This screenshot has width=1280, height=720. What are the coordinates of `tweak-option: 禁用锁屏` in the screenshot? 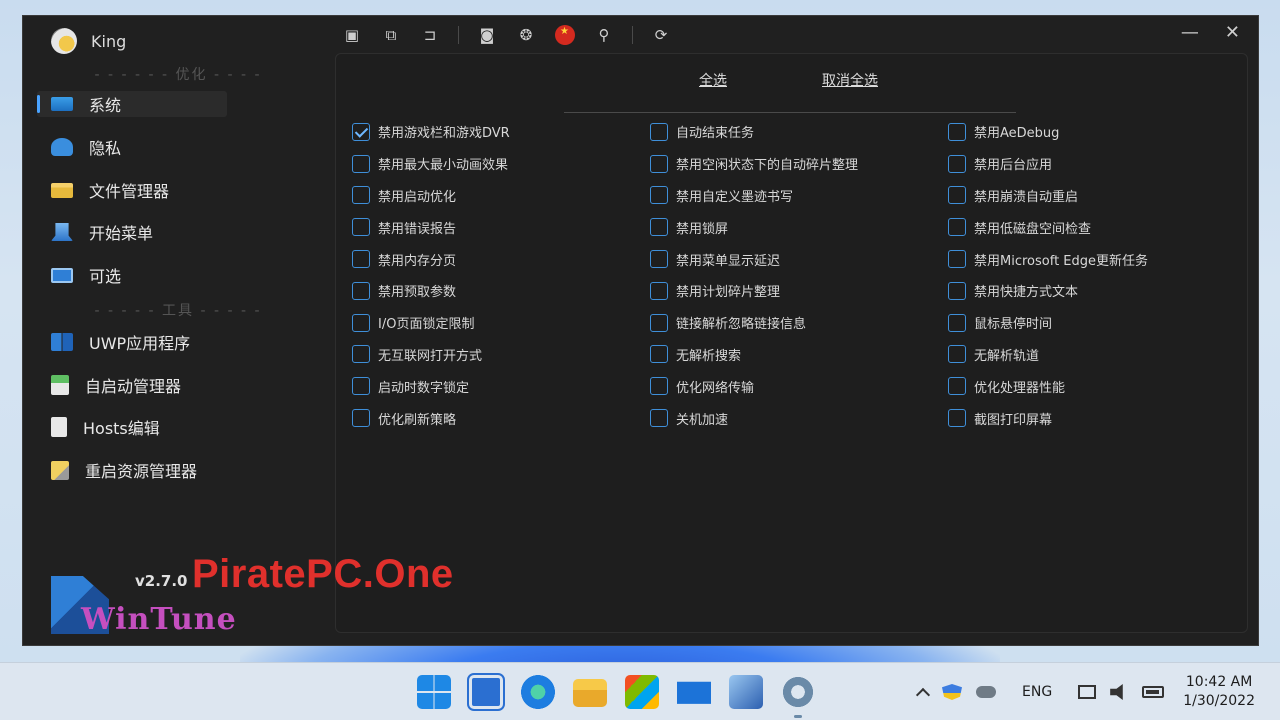 It's located at (795, 227).